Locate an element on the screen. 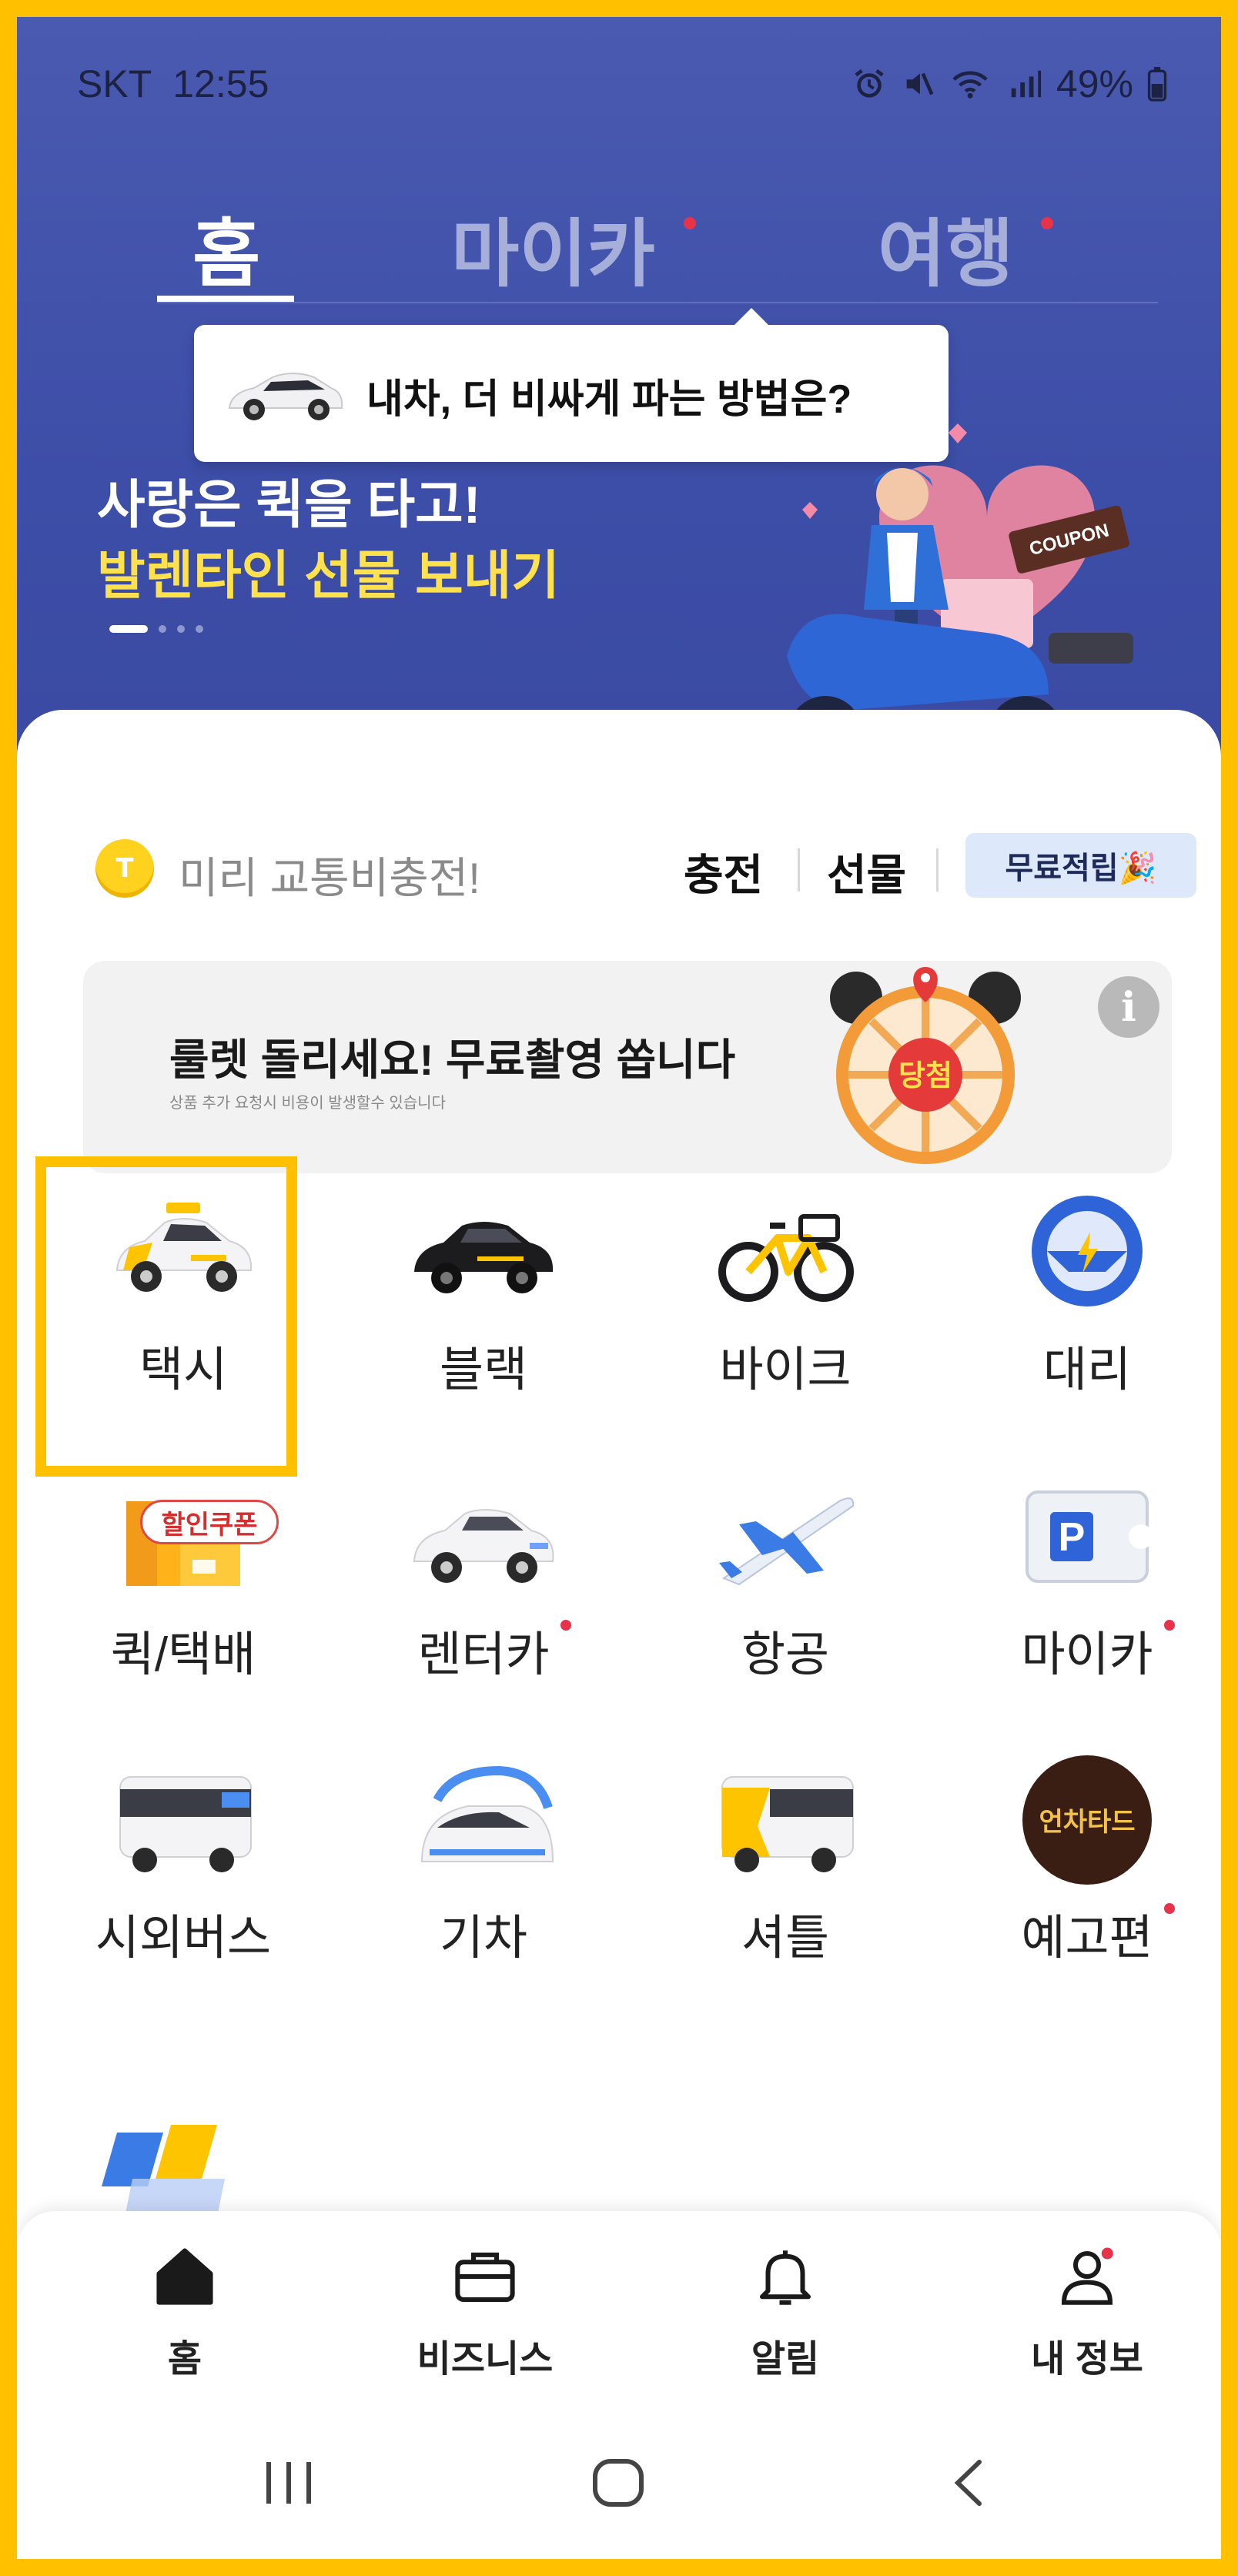 The width and height of the screenshot is (1238, 2576). mute-icon is located at coordinates (920, 84).